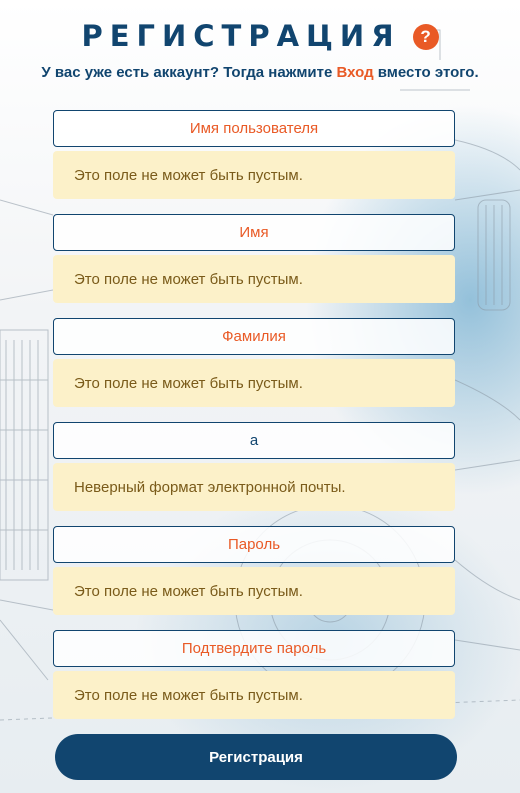  I want to click on login-link: Вход, so click(355, 72).